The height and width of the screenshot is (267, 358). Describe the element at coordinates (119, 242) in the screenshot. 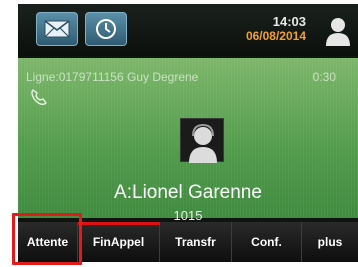

I see `end-call-softkey: FinAppel` at that location.